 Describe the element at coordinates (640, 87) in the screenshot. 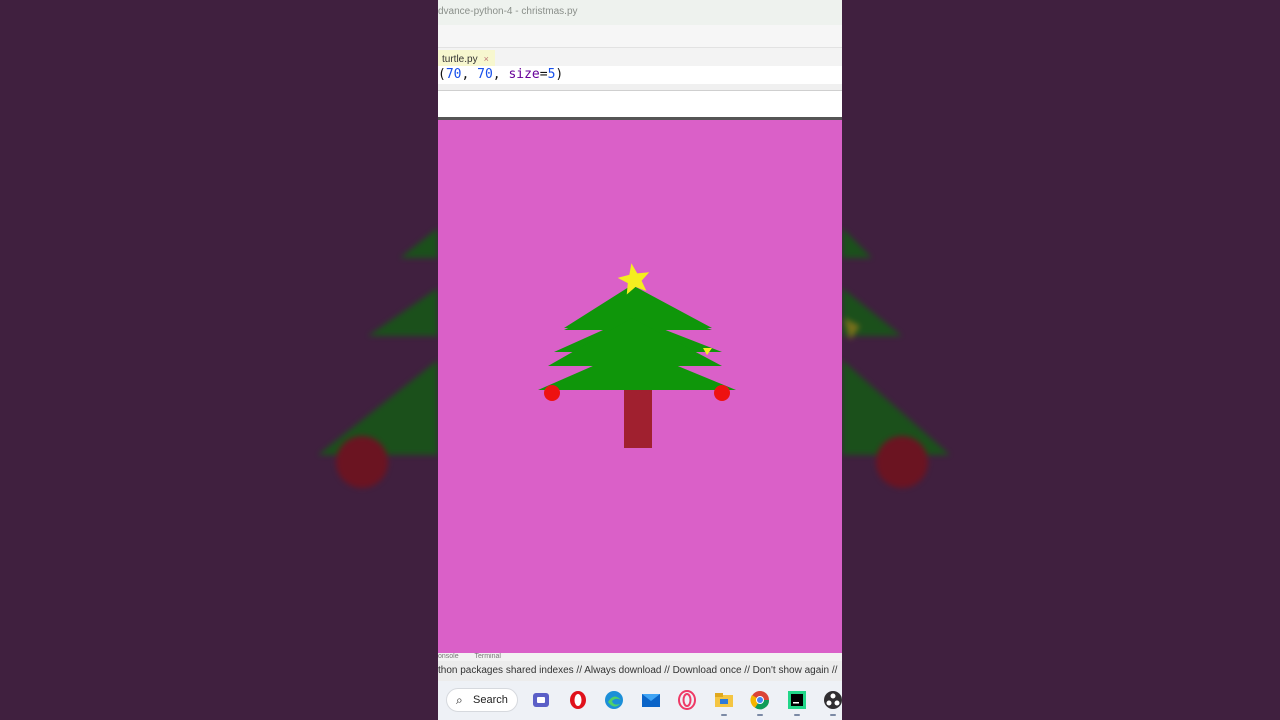

I see `editor-scroll-divider` at that location.